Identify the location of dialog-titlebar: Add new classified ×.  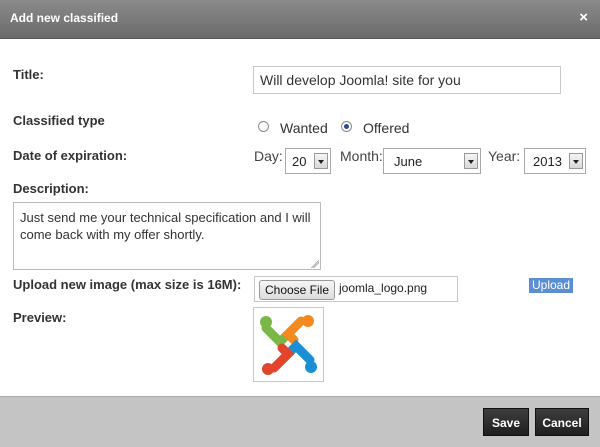
(300, 19).